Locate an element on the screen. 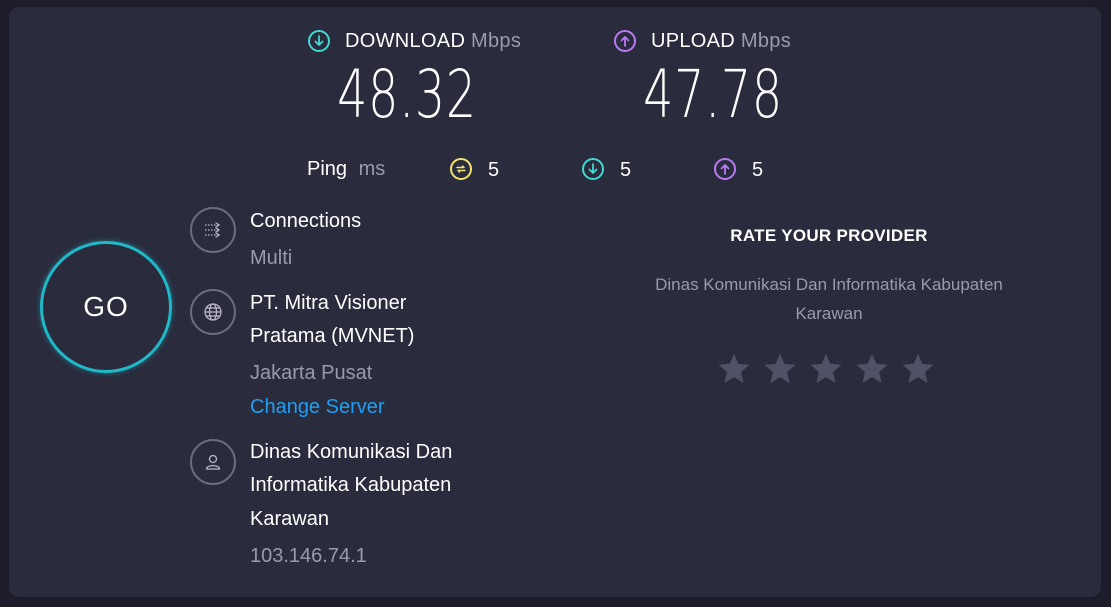  ping-download-value: 5 is located at coordinates (626, 170).